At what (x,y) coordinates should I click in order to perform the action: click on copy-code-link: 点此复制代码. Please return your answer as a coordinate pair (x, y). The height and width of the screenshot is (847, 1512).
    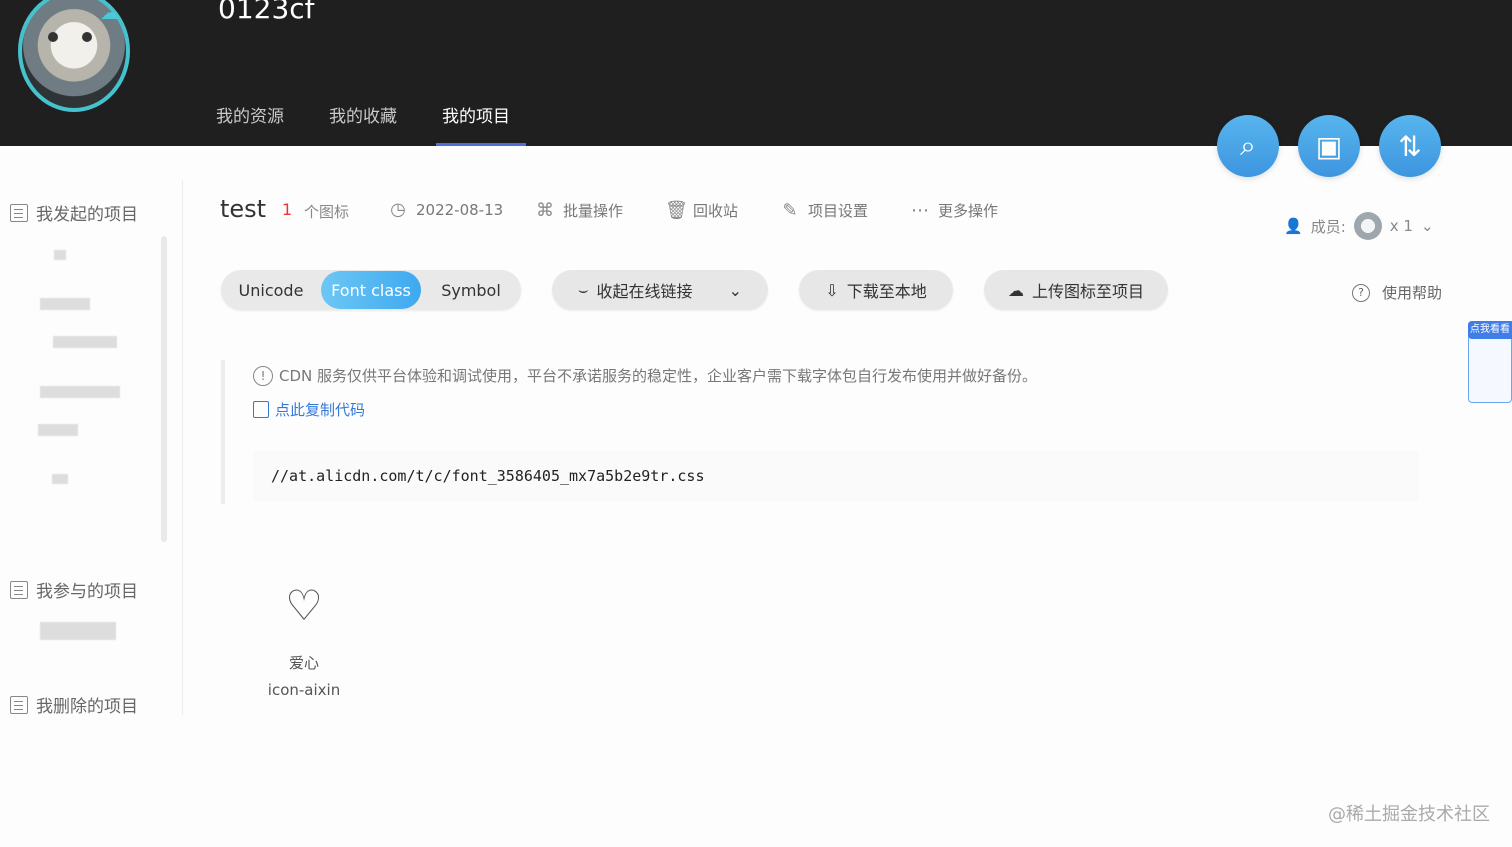
    Looking at the image, I should click on (309, 409).